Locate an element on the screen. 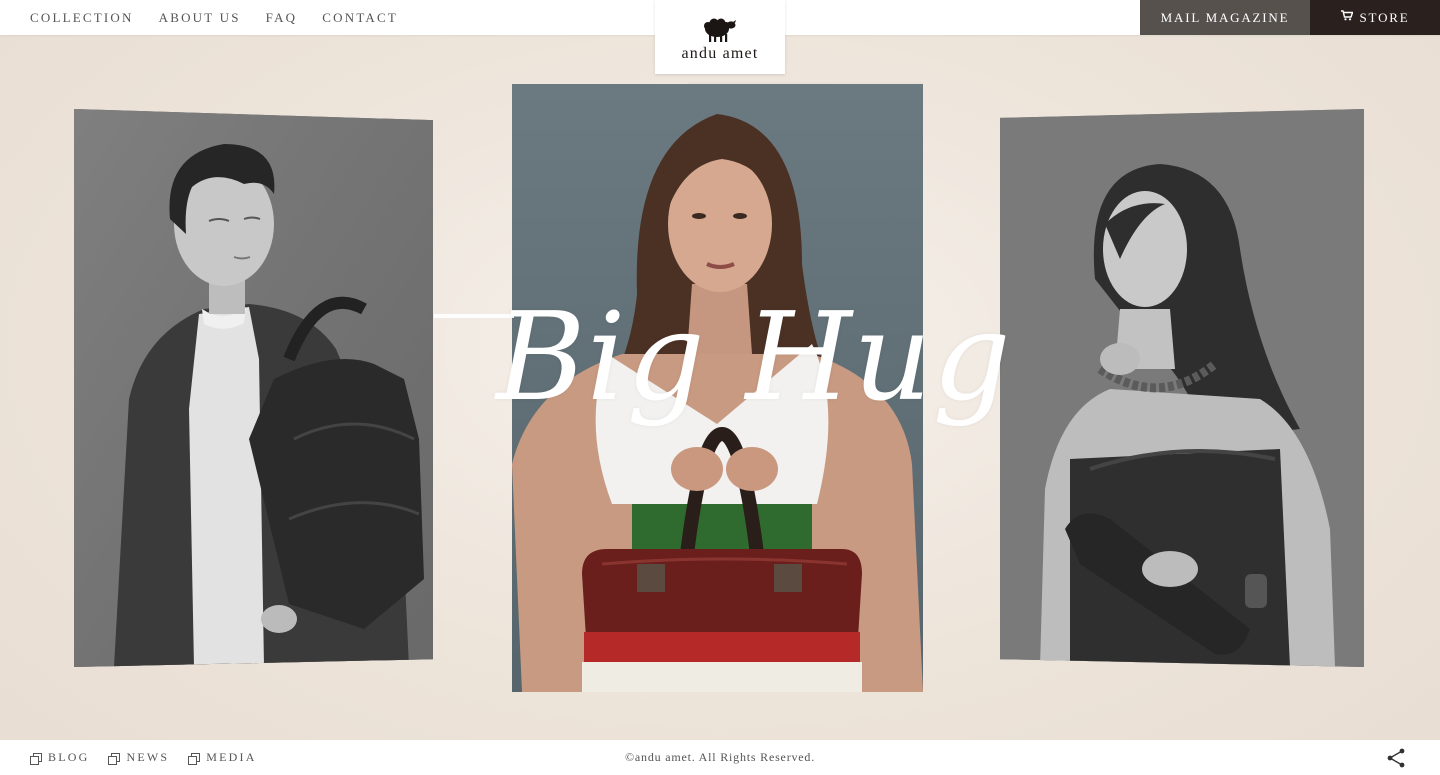 Image resolution: width=1440 pixels, height=775 pixels. footer-link-blog: BLOG is located at coordinates (59, 757).